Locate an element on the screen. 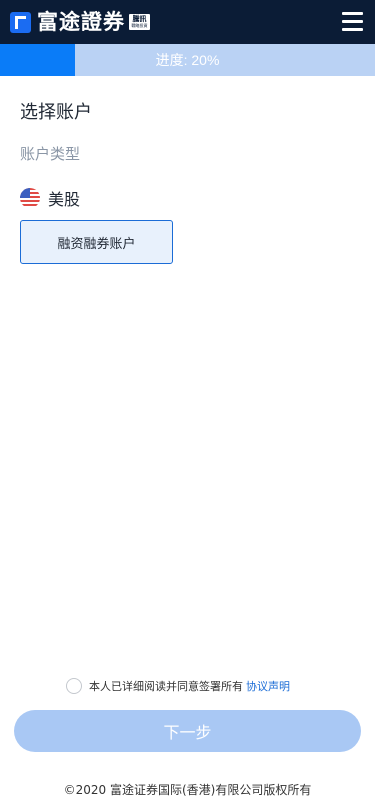 Image resolution: width=375 pixels, height=812 pixels. top-header: 富途證券 騰訊 戰略投資 is located at coordinates (187, 22).